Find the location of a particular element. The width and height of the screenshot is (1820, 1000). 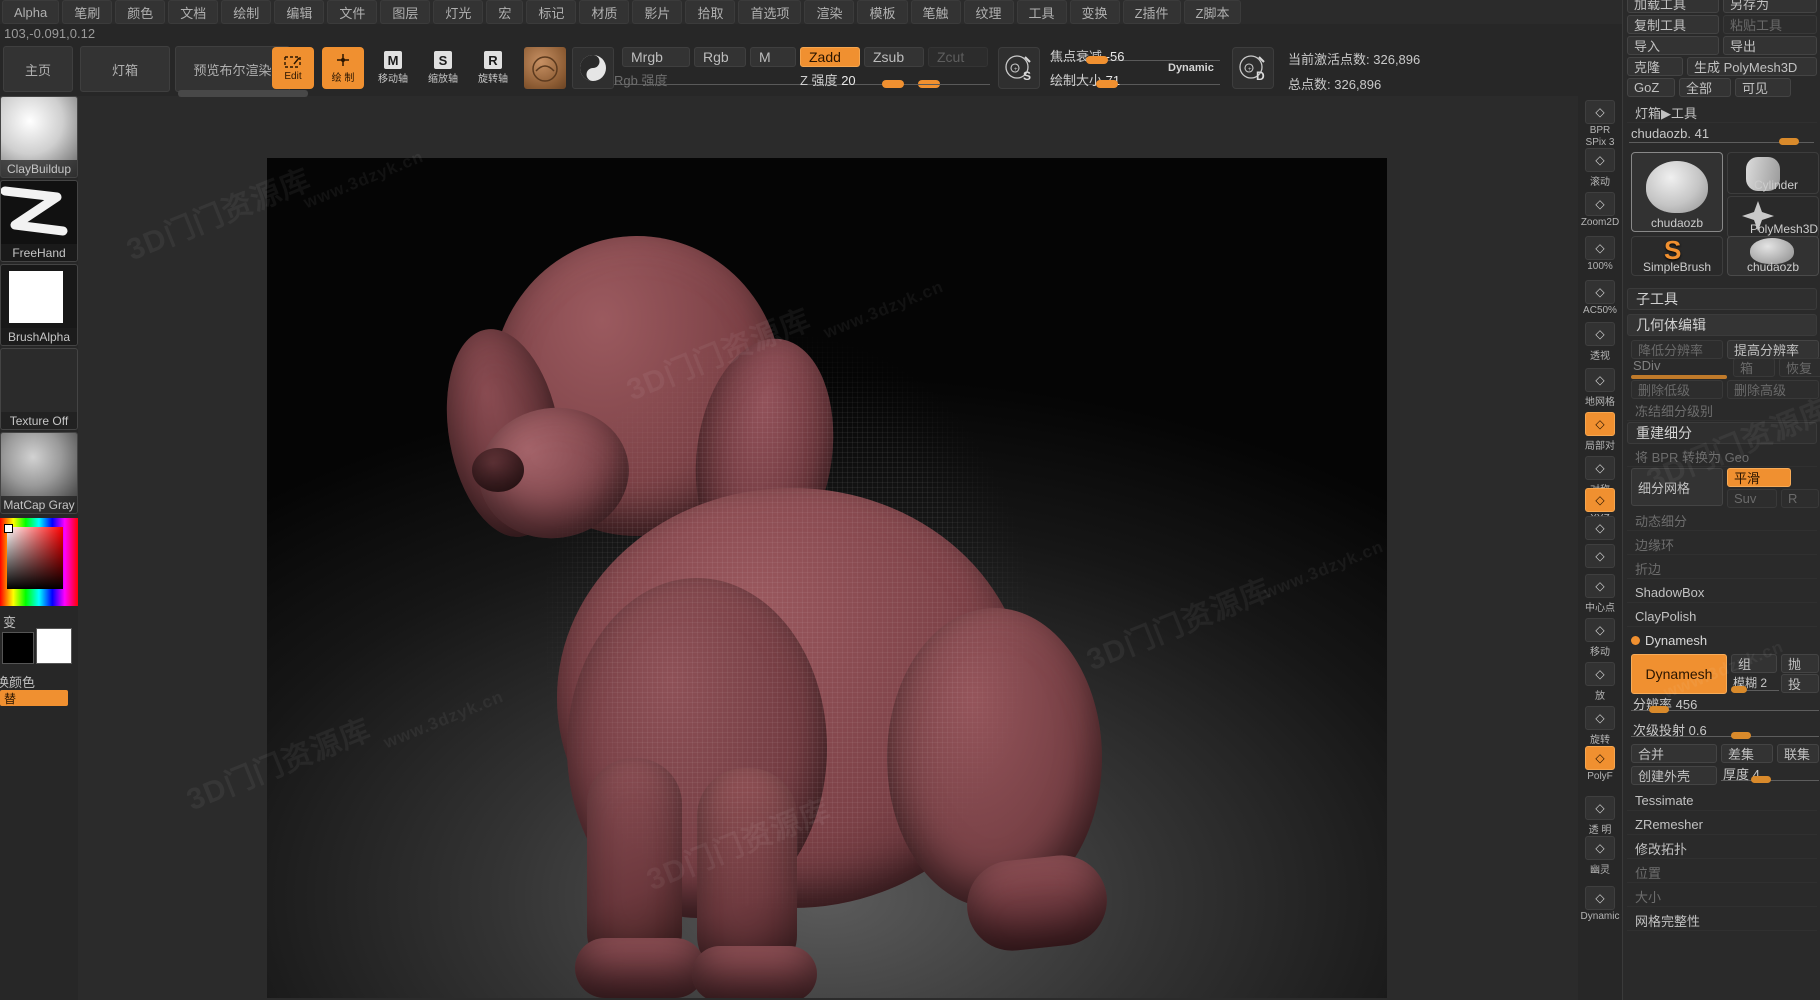

zcut-button: Zcut is located at coordinates (958, 57).